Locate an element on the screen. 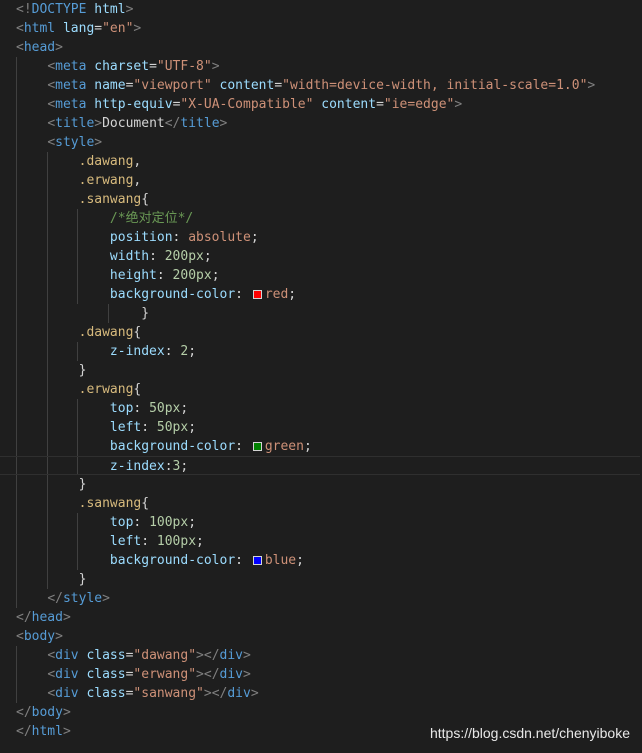  code-line: <meta charset="UTF-8"> is located at coordinates (321, 66).